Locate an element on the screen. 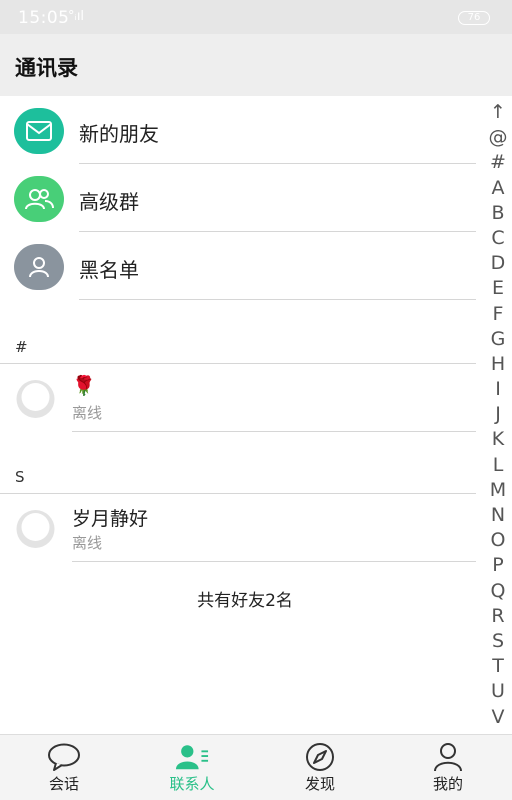 This screenshot has width=512, height=800. index-letter: ↑ is located at coordinates (498, 112).